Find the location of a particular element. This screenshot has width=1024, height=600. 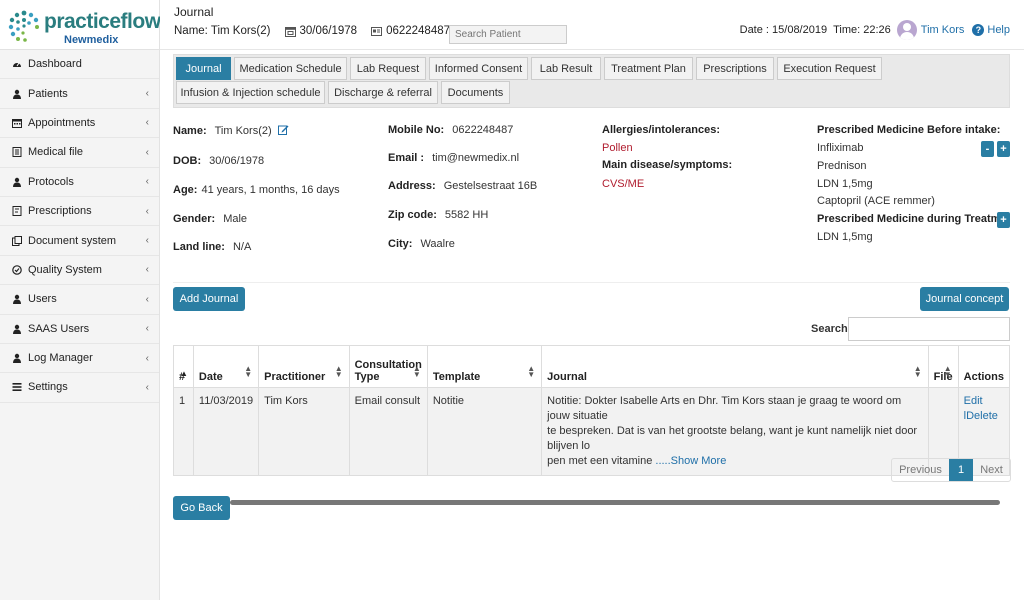

cell-consultation-type: Email consult is located at coordinates (388, 431).